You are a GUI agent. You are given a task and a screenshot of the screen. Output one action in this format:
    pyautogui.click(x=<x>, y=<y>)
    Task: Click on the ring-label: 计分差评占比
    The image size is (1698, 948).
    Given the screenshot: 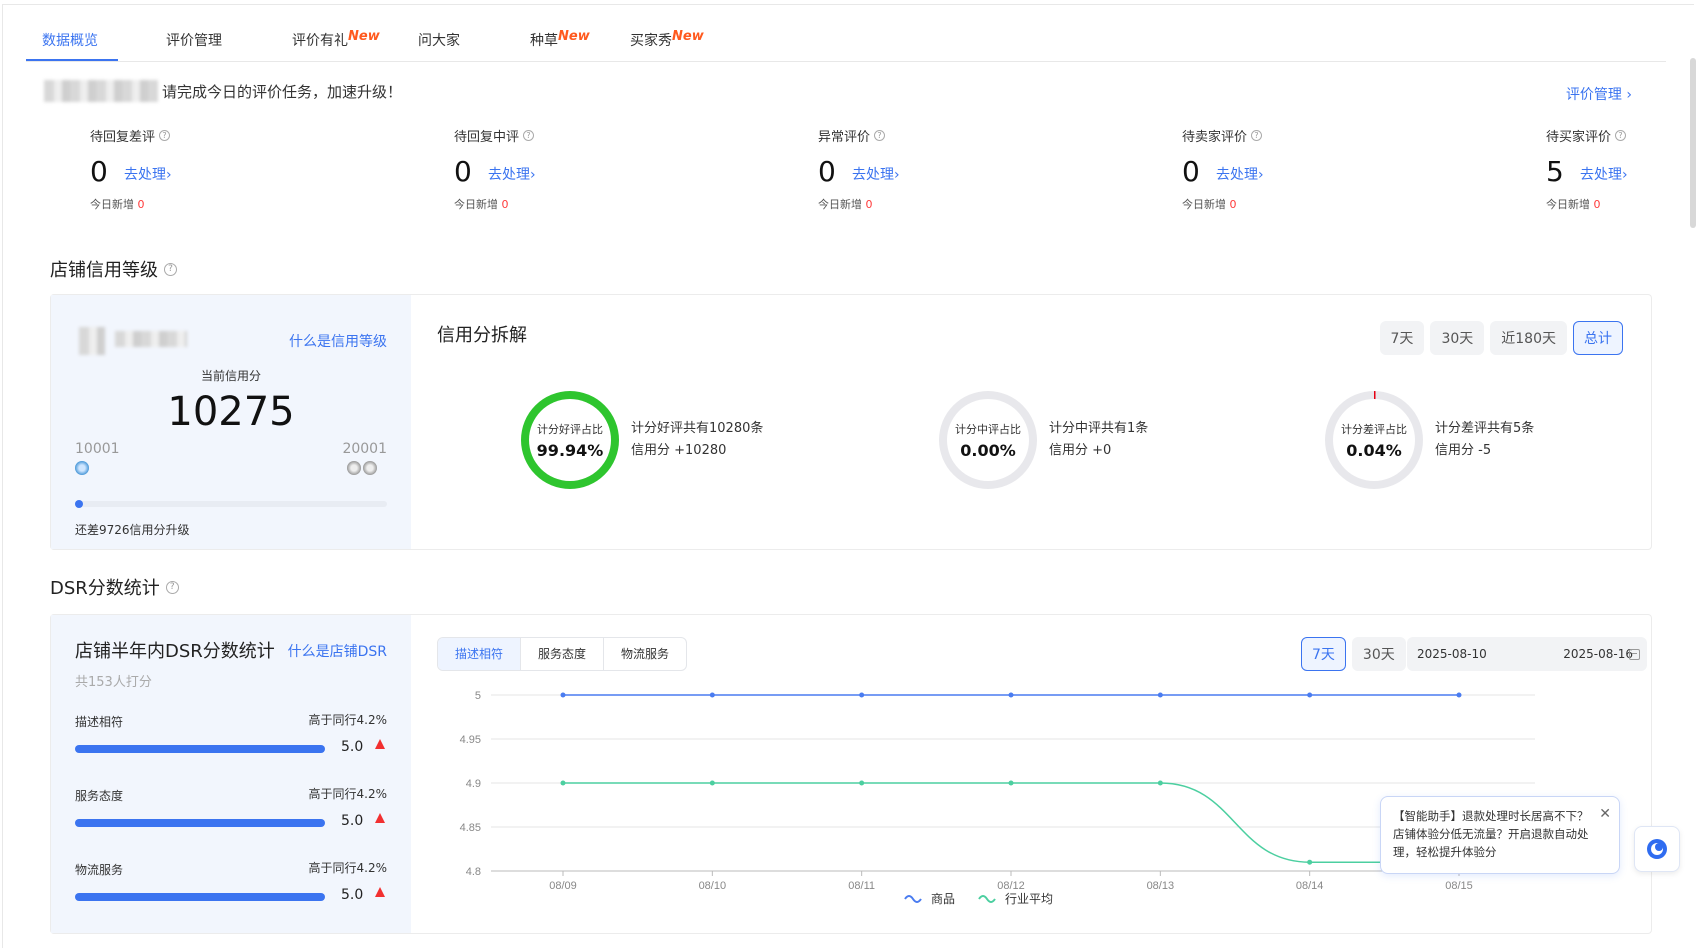 What is the action you would take?
    pyautogui.click(x=1374, y=429)
    